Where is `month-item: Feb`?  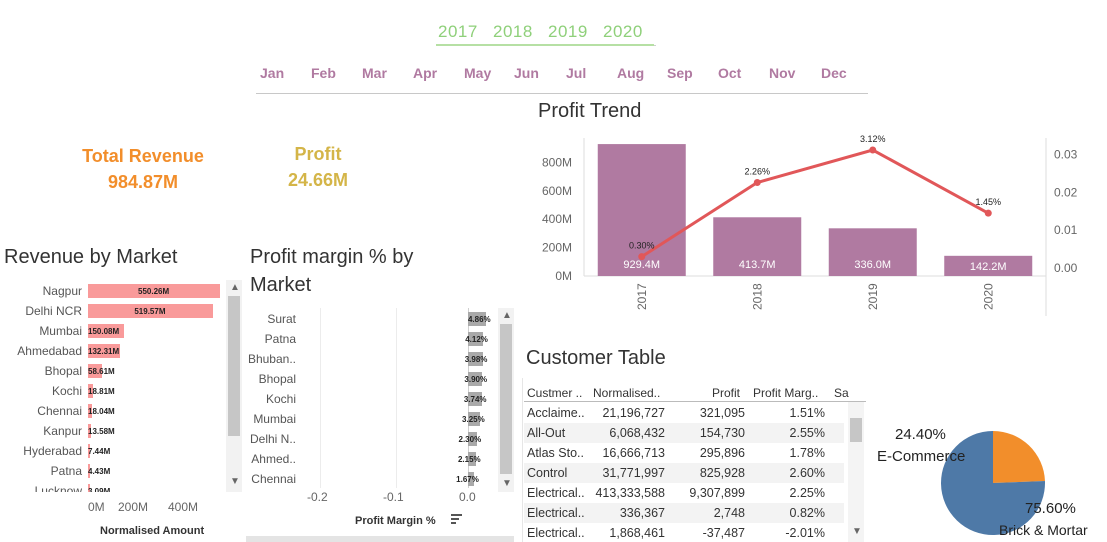
month-item: Feb is located at coordinates (323, 73).